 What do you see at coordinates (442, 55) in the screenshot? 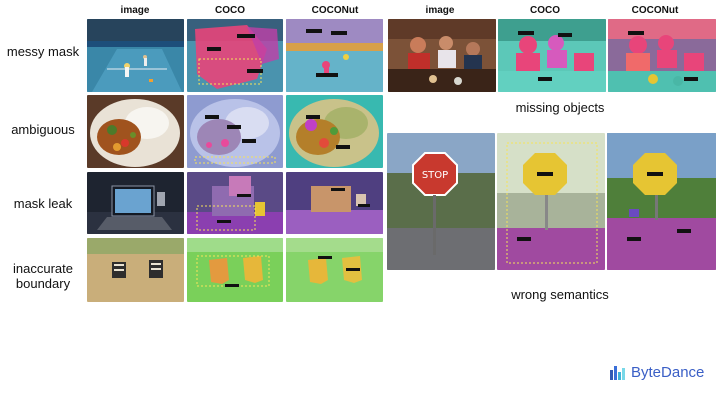
I see `panel-people-image` at bounding box center [442, 55].